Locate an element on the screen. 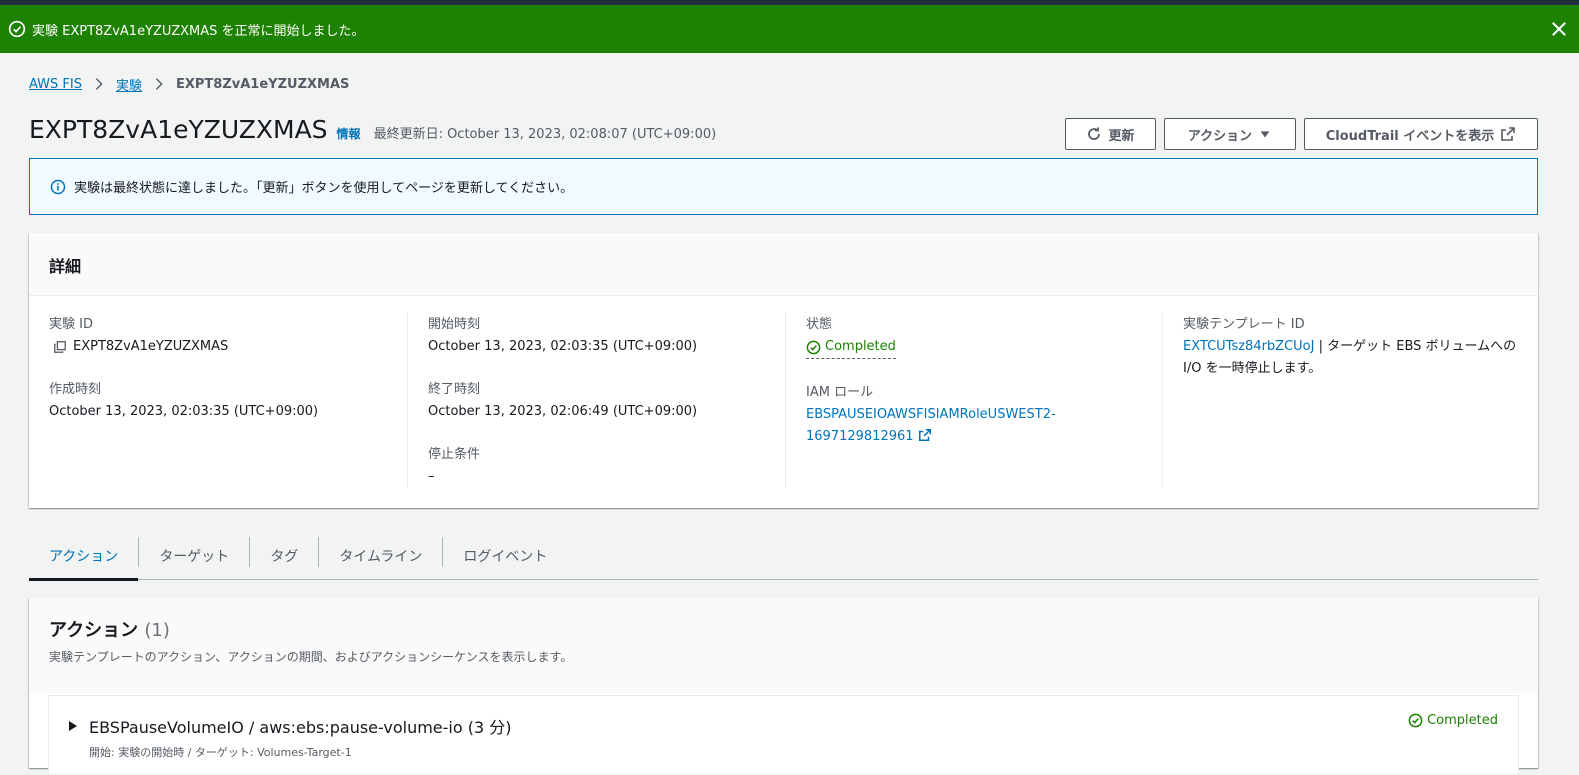 The height and width of the screenshot is (775, 1579). end-time-label: 終了時刻 is located at coordinates (454, 389).